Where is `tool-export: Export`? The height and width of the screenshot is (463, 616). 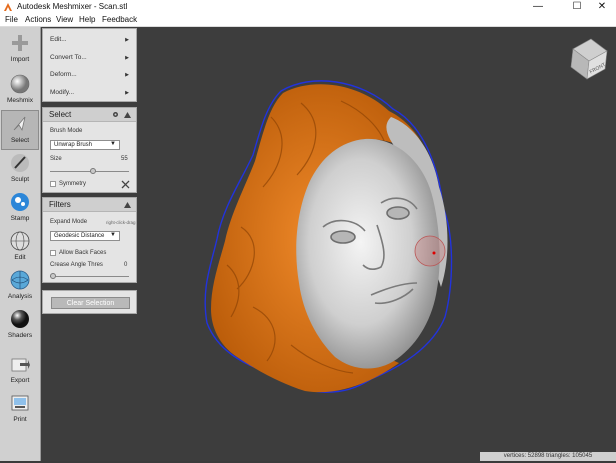 tool-export: Export is located at coordinates (20, 370).